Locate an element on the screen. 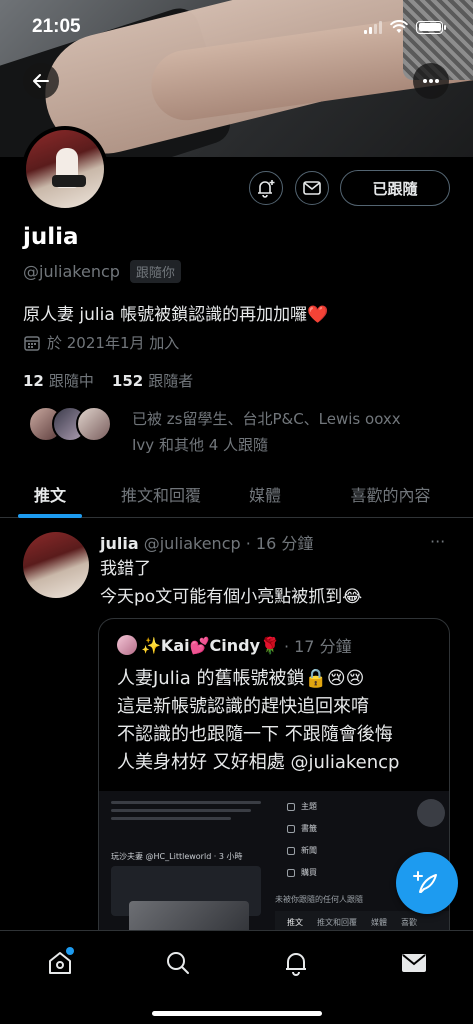  profile-tabs: 推文 推文和回覆 媒體 喜歡的內容 is located at coordinates (236, 494).